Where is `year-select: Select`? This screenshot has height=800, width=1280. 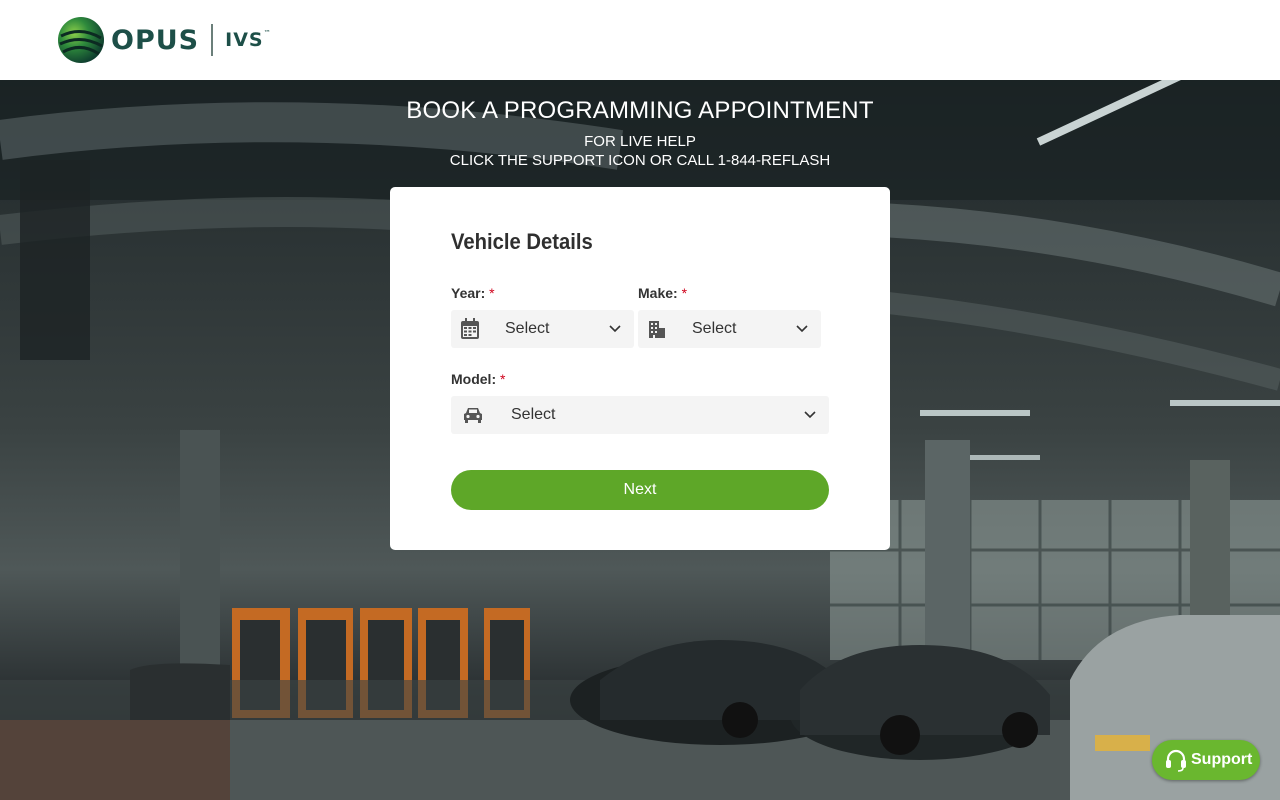 year-select: Select is located at coordinates (542, 329).